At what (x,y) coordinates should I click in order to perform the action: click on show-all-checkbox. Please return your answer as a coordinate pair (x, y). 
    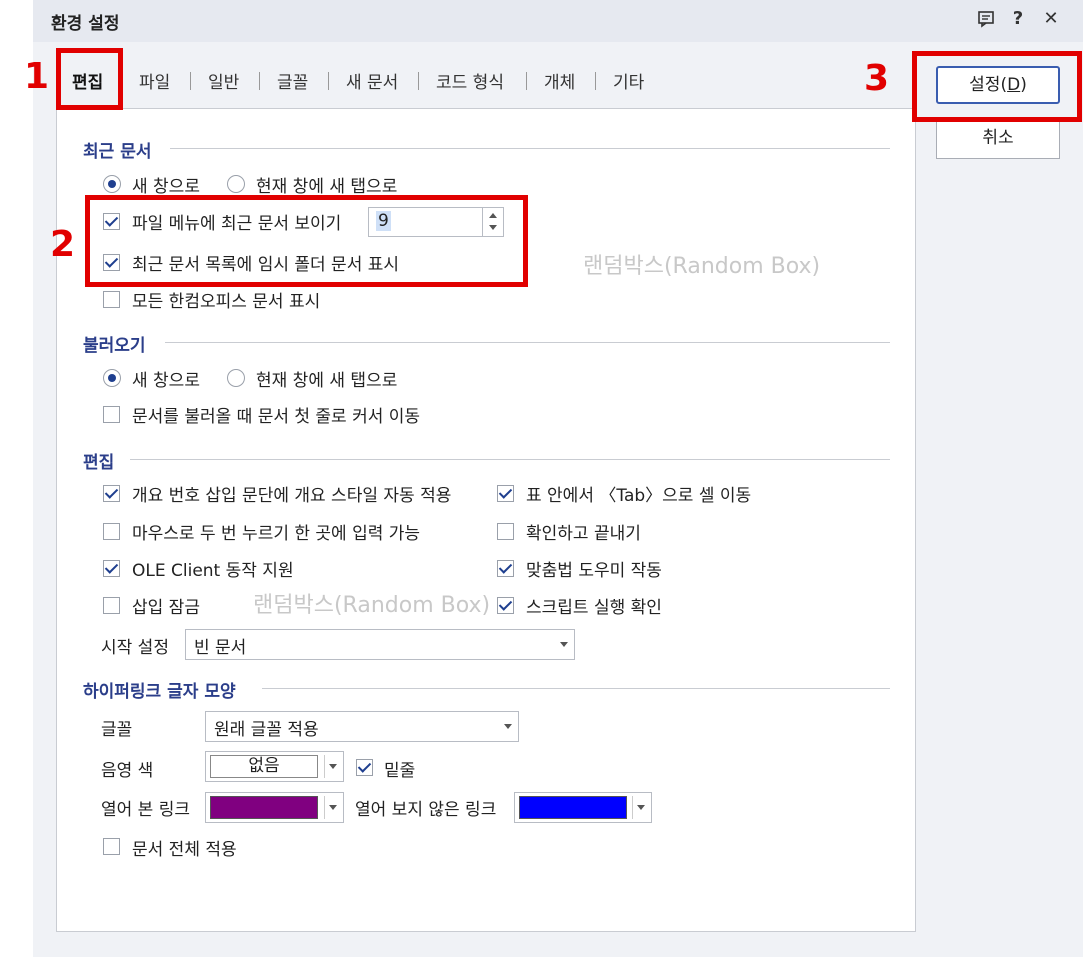
    Looking at the image, I should click on (111, 299).